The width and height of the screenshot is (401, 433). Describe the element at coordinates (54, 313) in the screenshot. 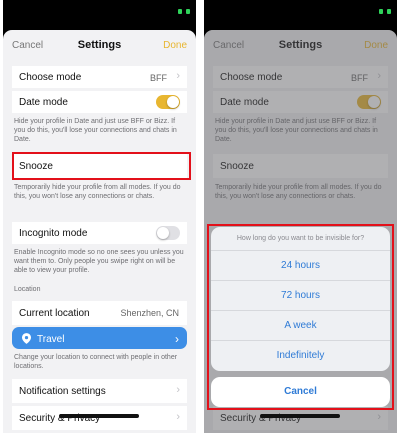

I see `current-location-label: Current location` at that location.